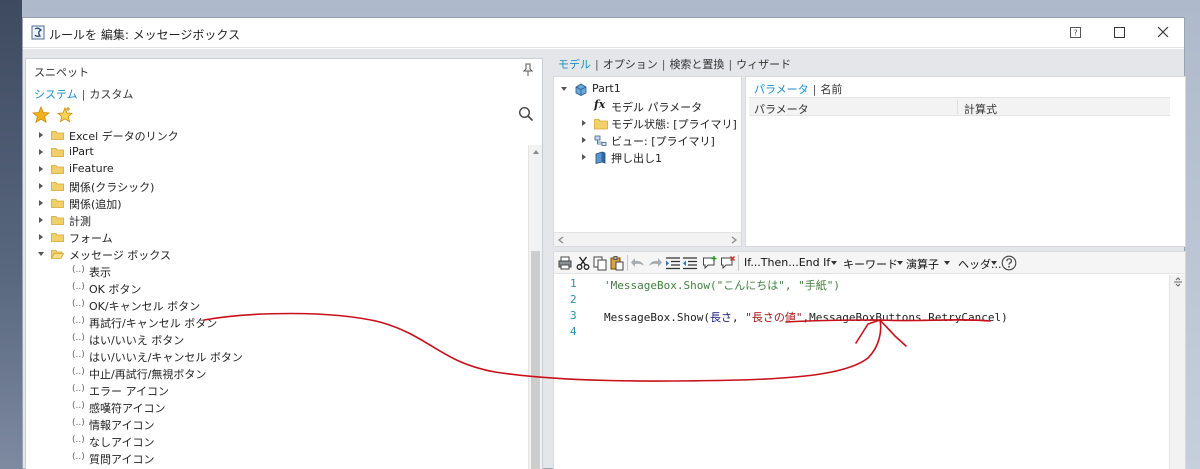 The image size is (1200, 469). Describe the element at coordinates (574, 64) in the screenshot. I see `tab-model: モデル` at that location.